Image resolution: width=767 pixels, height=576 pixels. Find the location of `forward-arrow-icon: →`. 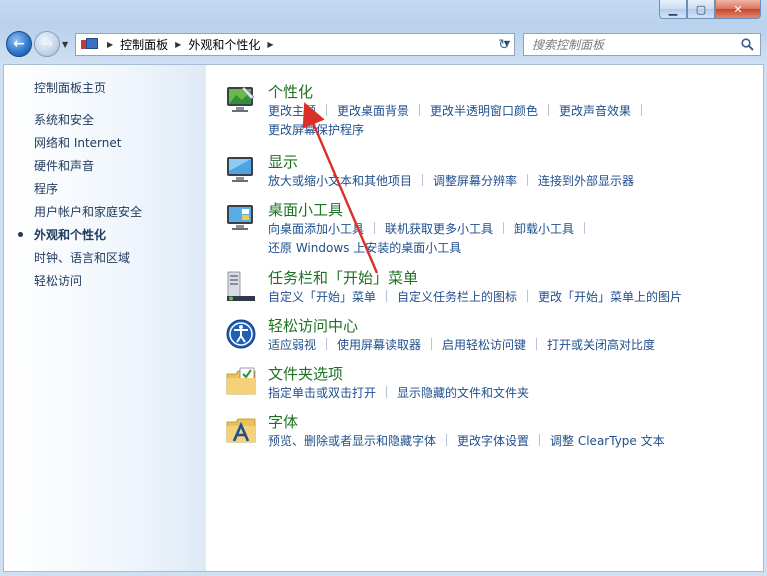

forward-arrow-icon: → is located at coordinates (47, 44).